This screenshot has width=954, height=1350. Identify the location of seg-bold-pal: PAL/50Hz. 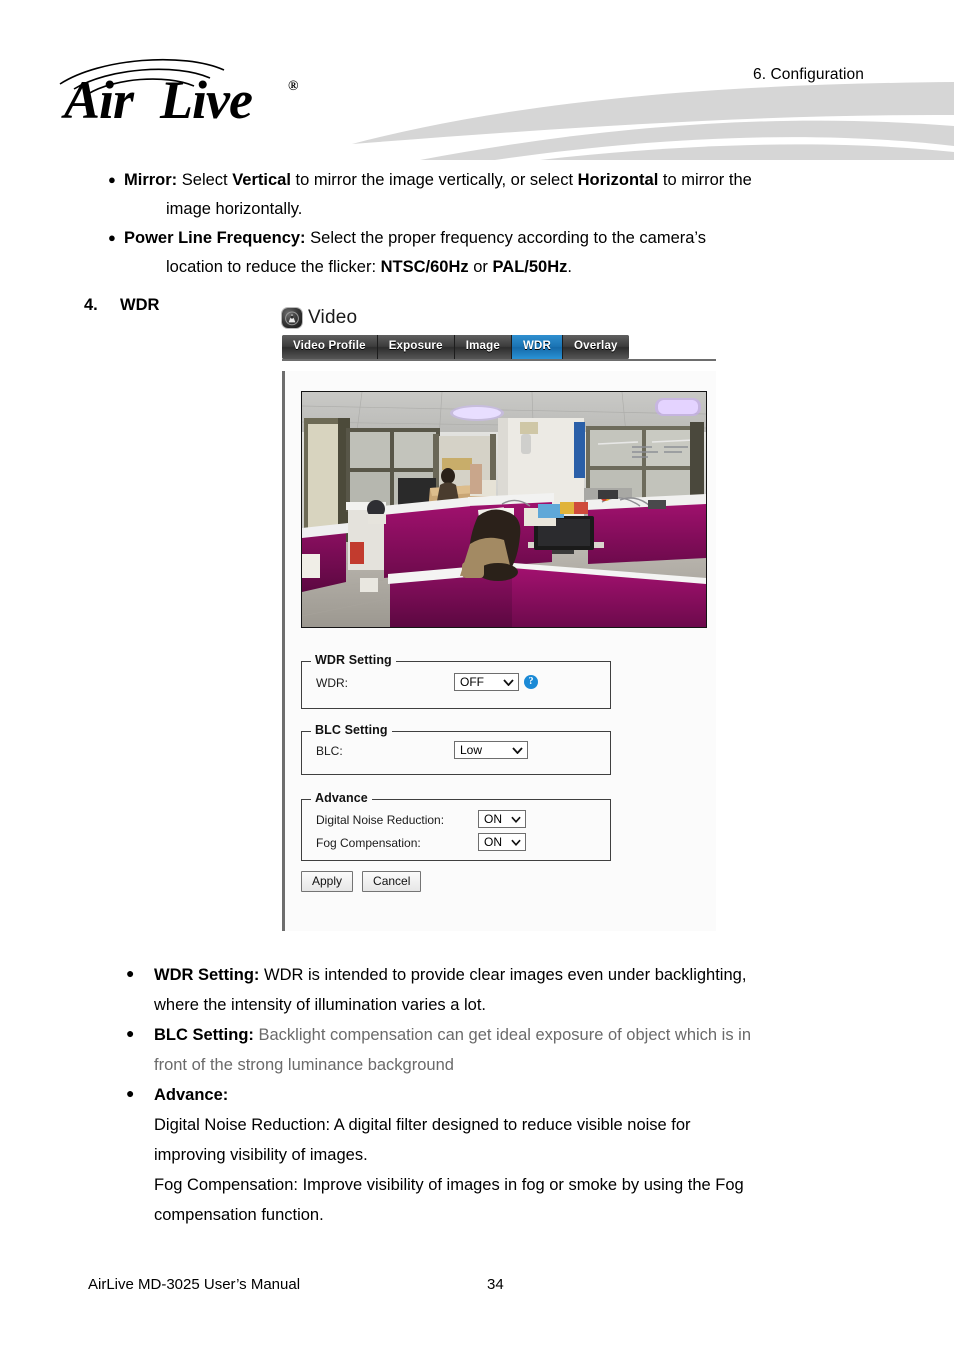
(530, 267).